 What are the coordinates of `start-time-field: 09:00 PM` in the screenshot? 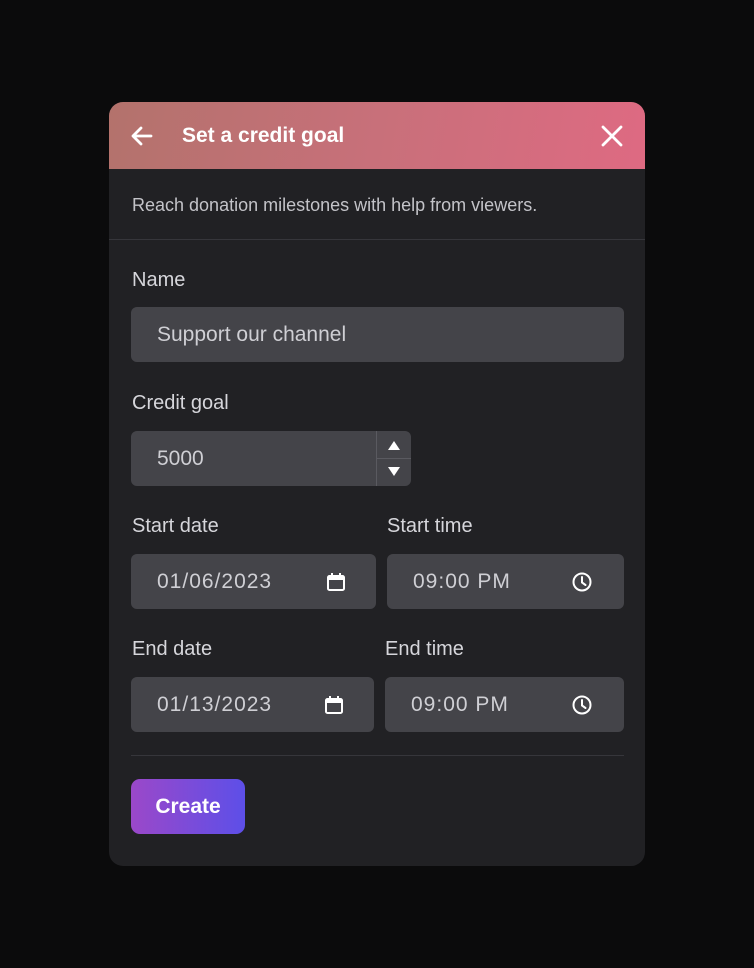 It's located at (505, 581).